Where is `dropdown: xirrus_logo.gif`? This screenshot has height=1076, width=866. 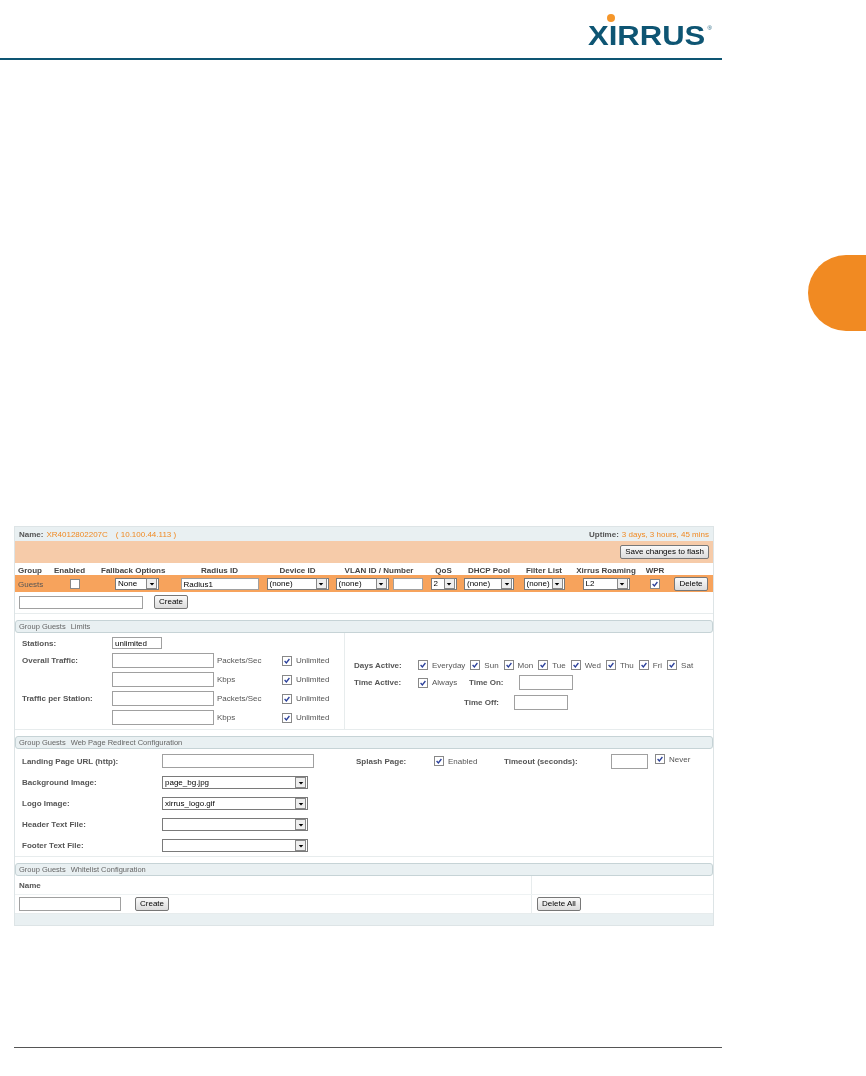 dropdown: xirrus_logo.gif is located at coordinates (235, 803).